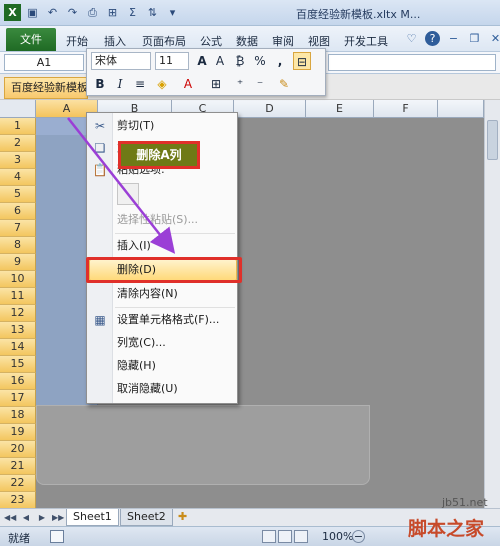 This screenshot has width=500, height=546. Describe the element at coordinates (176, 366) in the screenshot. I see `menu-item-hide: 隐藏(H)` at that location.